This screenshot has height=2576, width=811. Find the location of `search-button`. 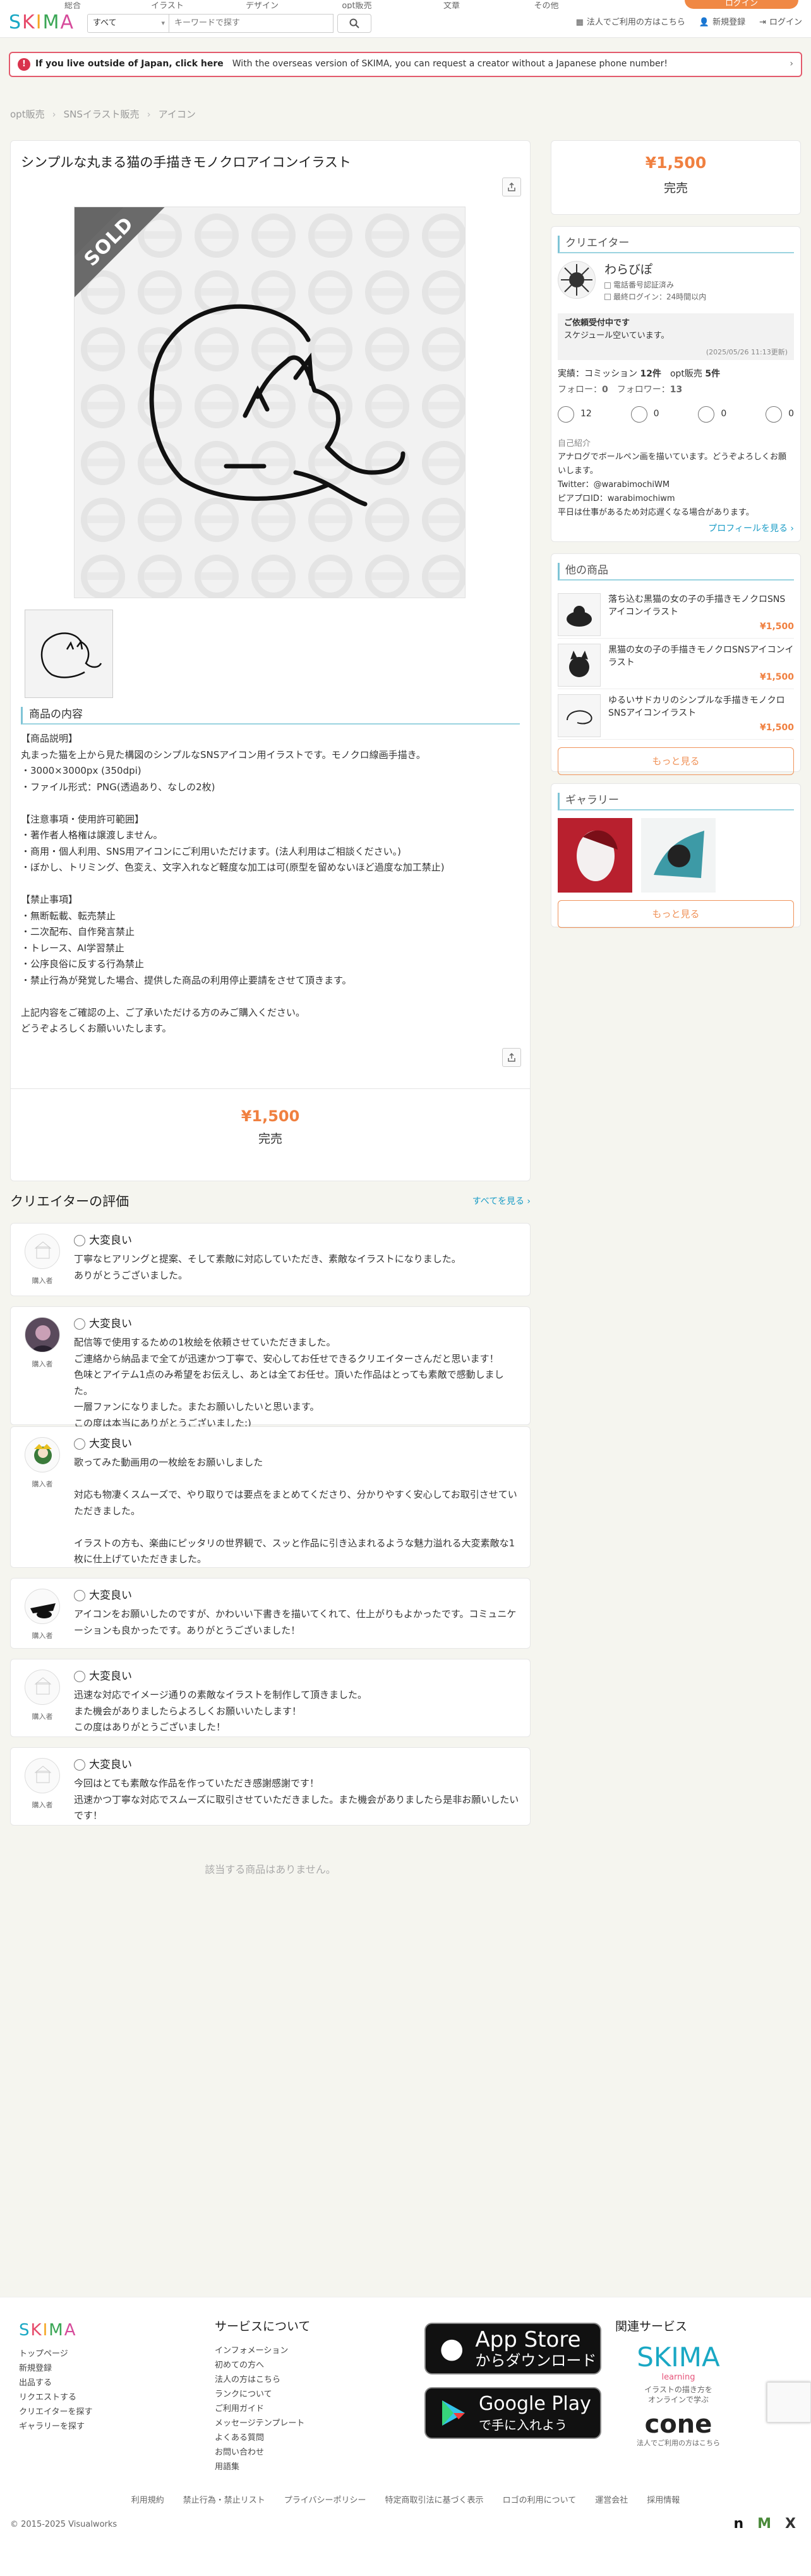

search-button is located at coordinates (354, 23).